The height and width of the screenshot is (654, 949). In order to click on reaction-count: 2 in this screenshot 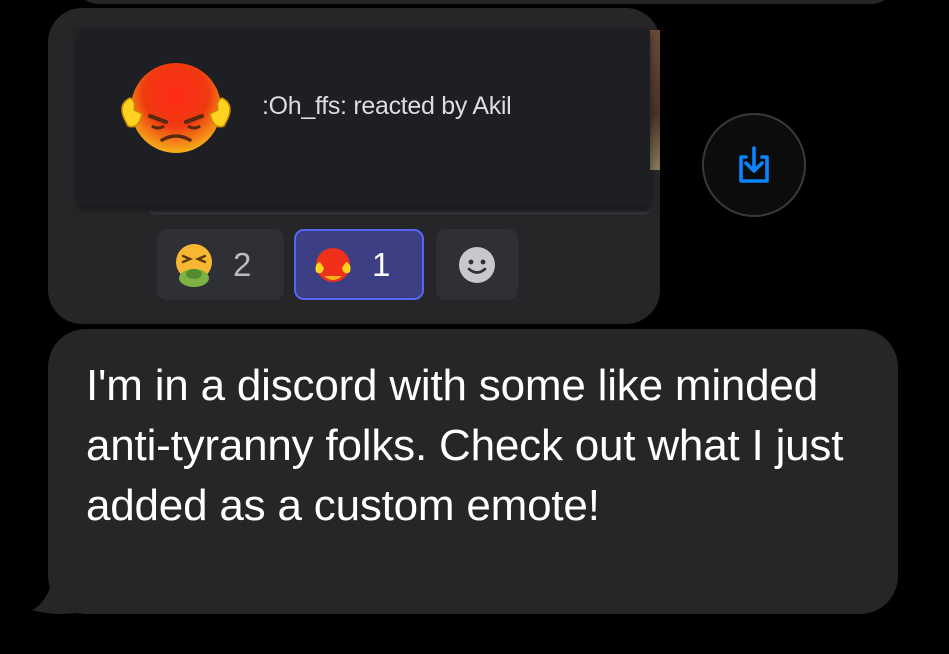, I will do `click(242, 264)`.